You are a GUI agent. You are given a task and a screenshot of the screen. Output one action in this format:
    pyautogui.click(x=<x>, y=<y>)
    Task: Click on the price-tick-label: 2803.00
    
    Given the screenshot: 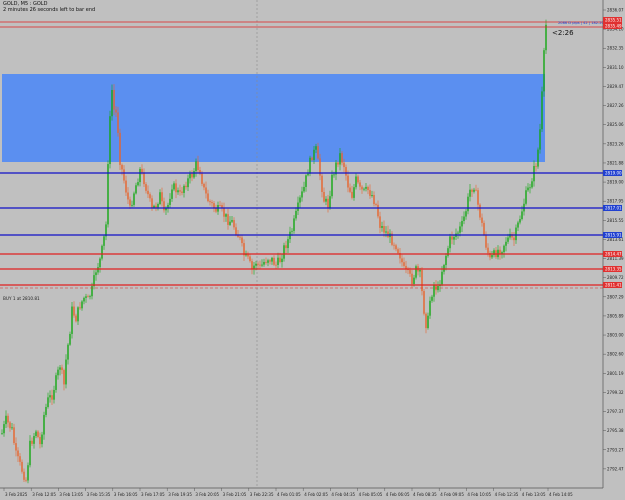 What is the action you would take?
    pyautogui.click(x=615, y=335)
    